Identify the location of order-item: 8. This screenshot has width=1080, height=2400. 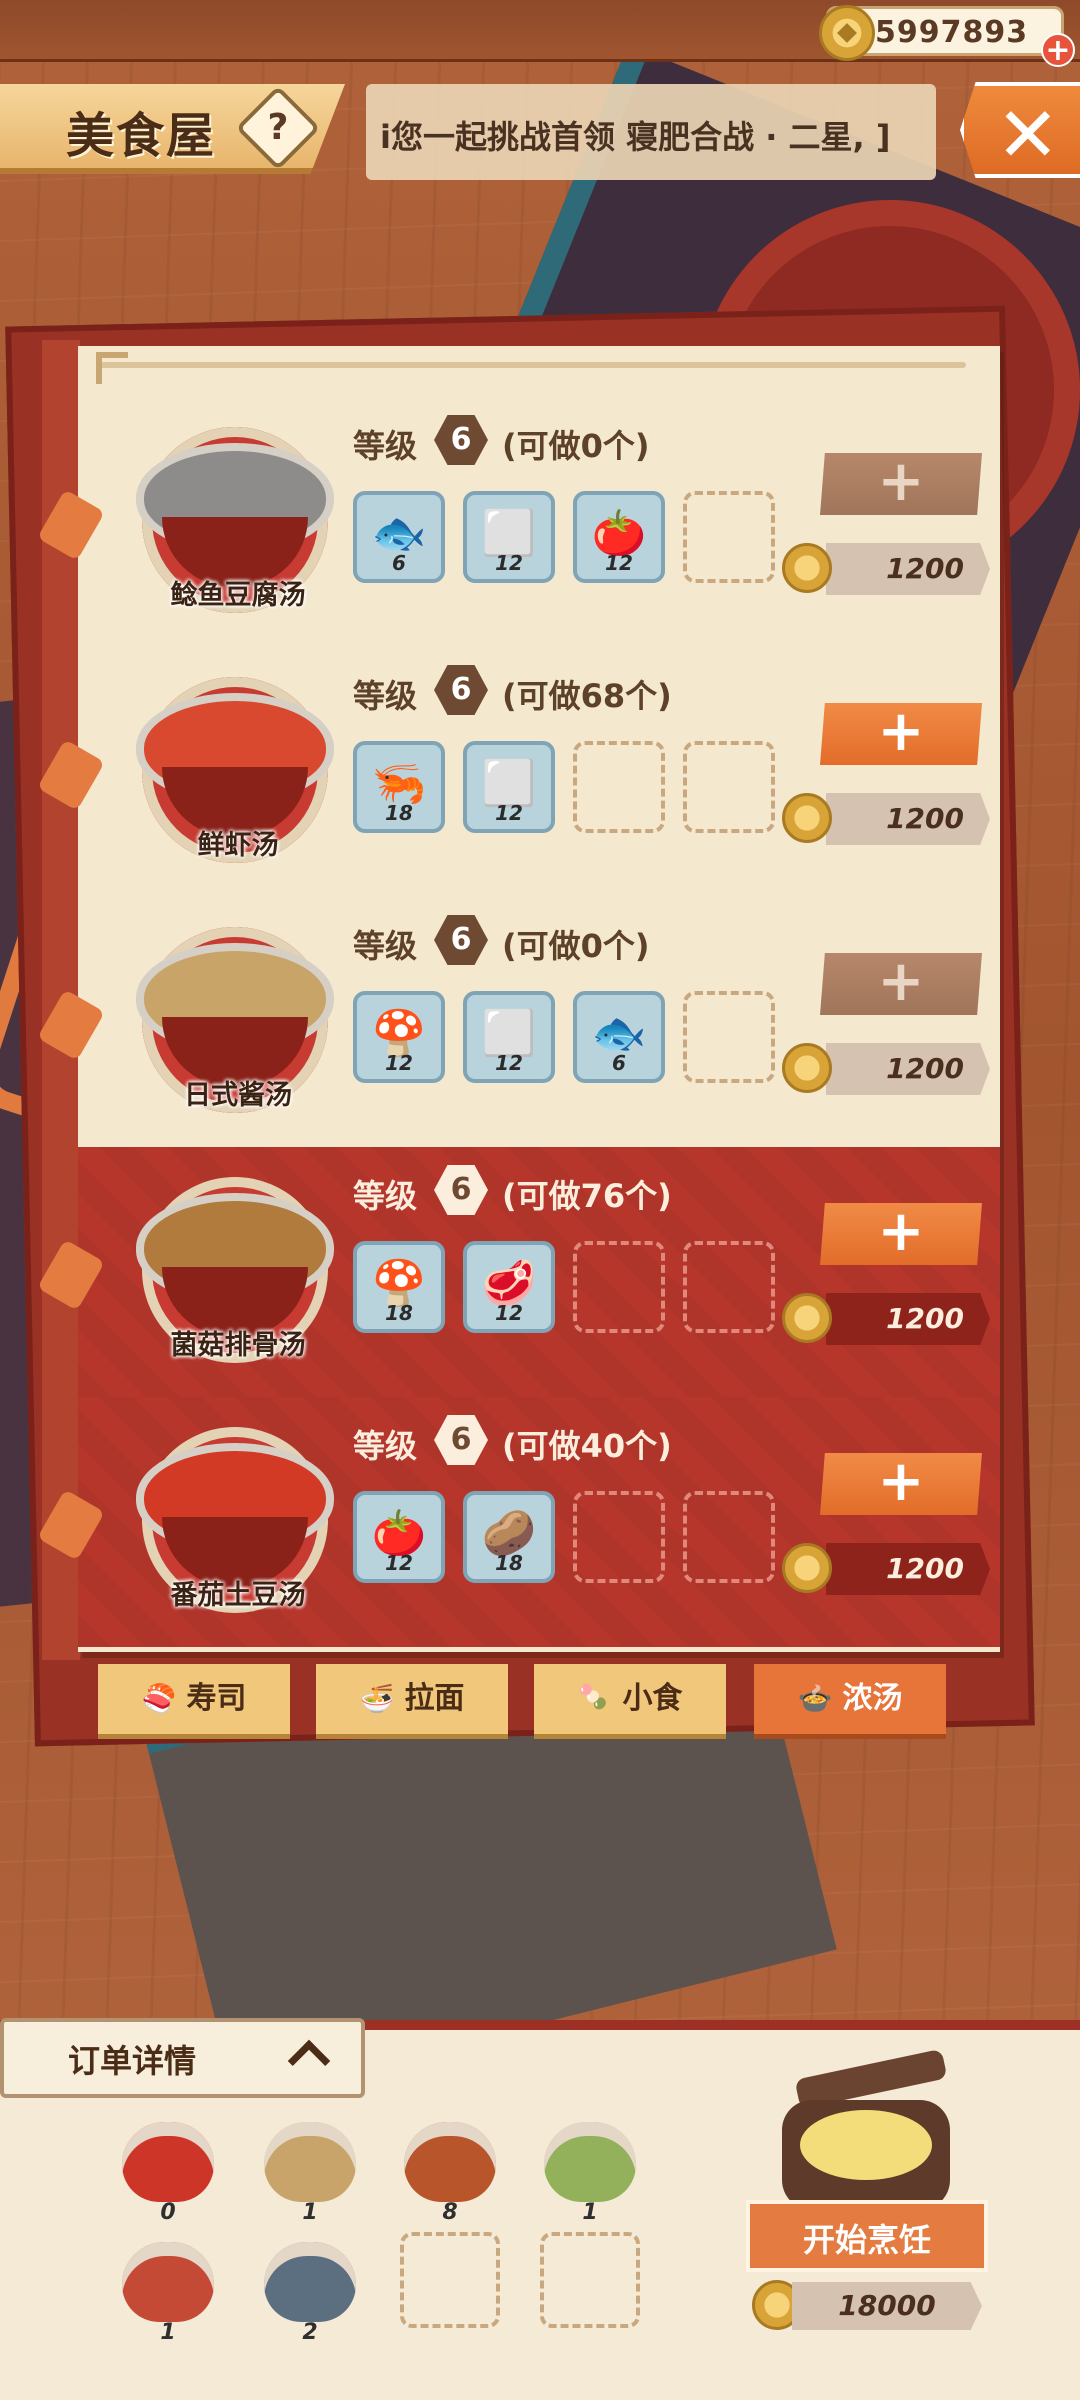
(450, 2168).